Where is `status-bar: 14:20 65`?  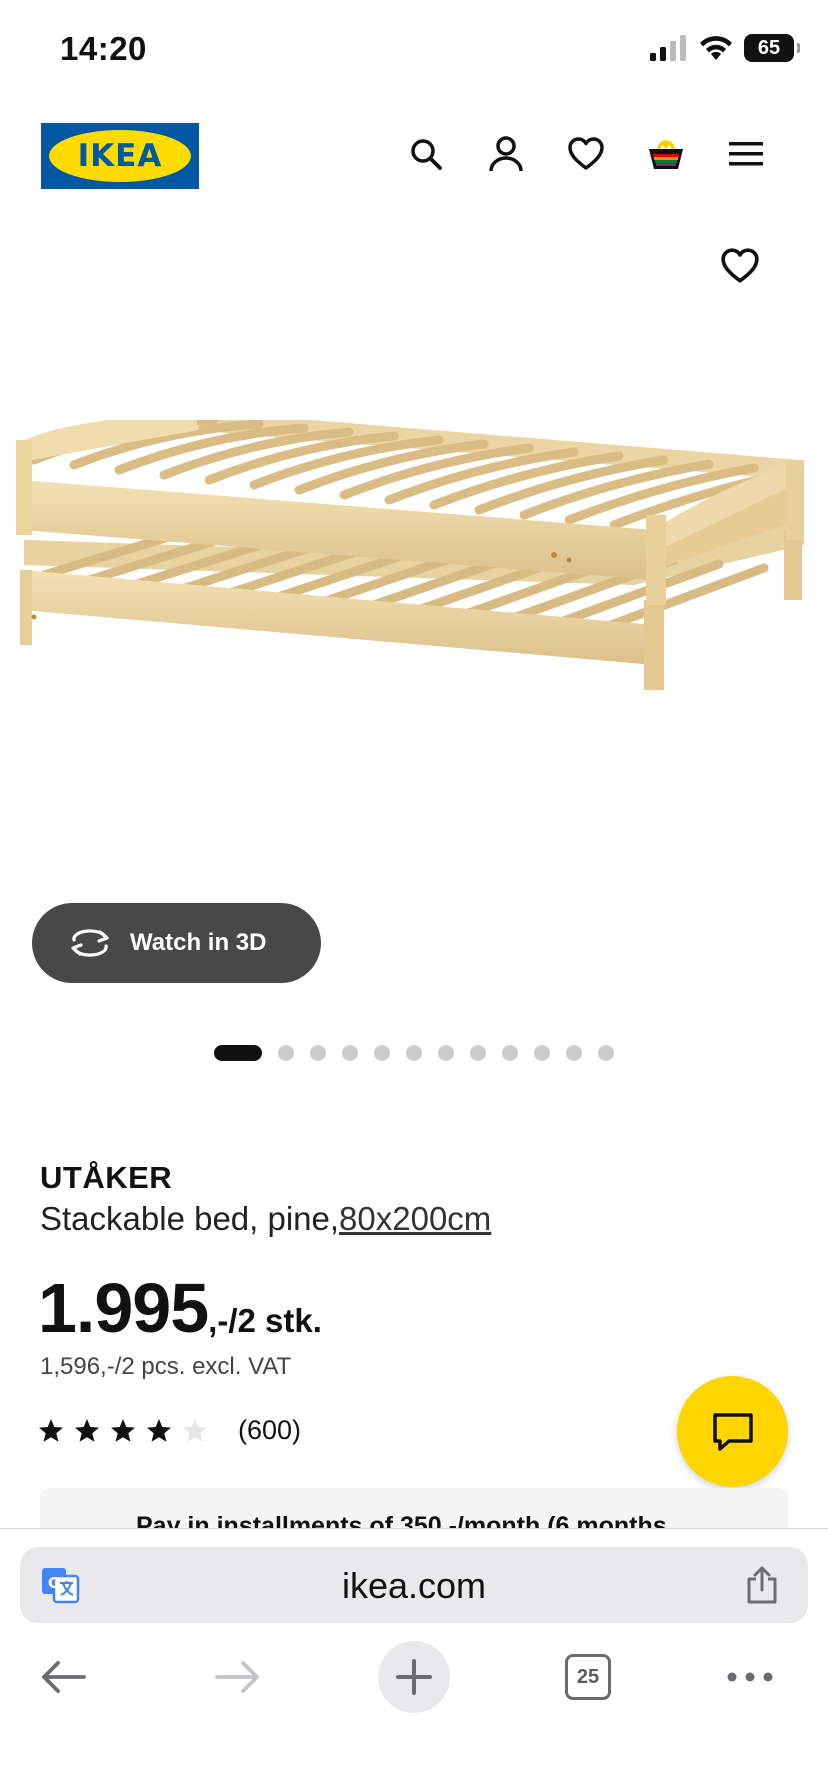
status-bar: 14:20 65 is located at coordinates (414, 50).